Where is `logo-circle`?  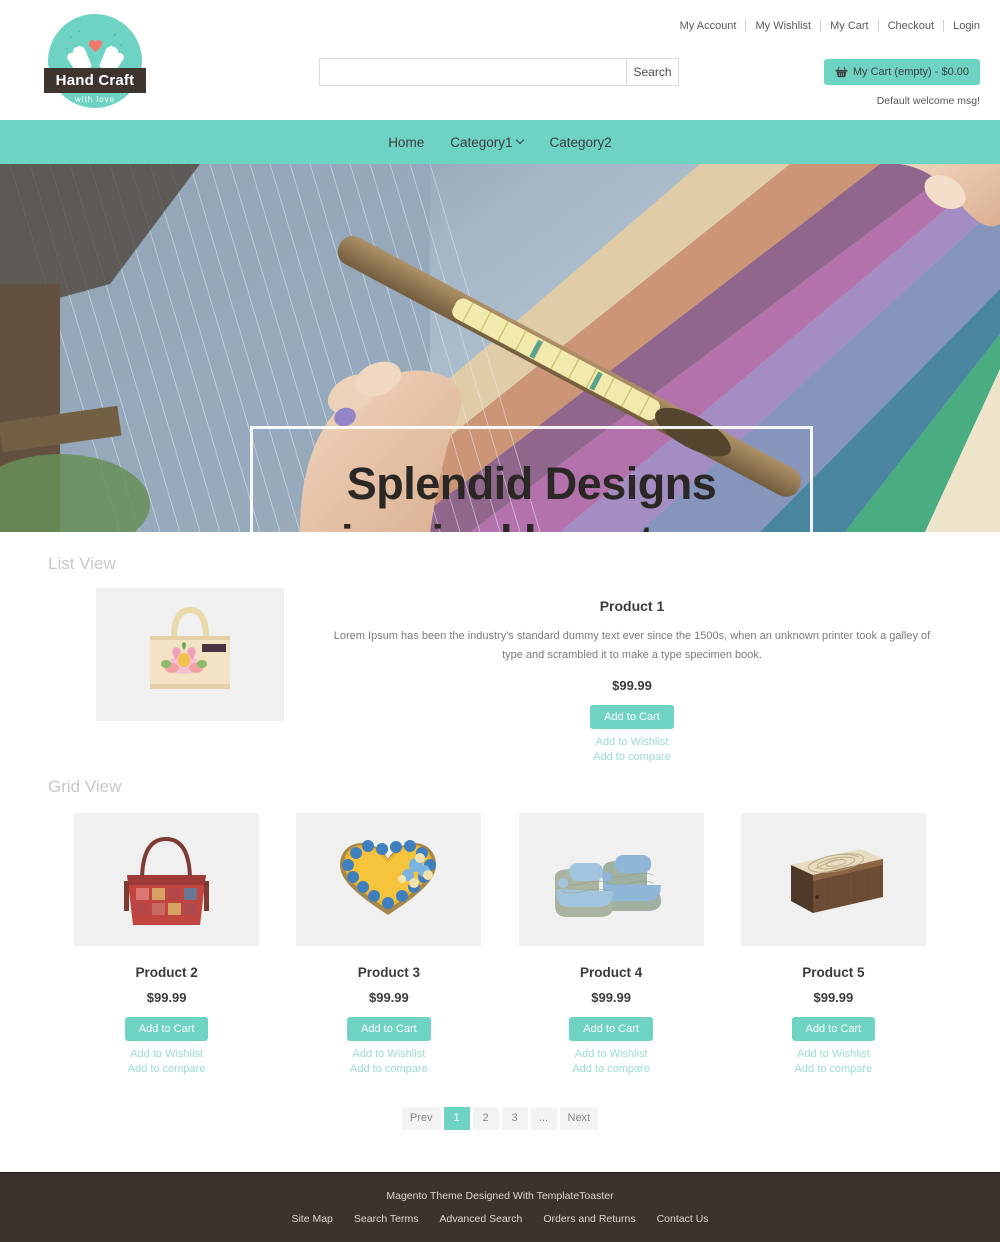 logo-circle is located at coordinates (95, 61).